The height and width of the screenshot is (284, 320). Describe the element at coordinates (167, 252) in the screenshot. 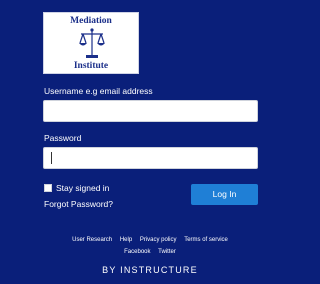

I see `footer-link-twitter: Twitter` at that location.